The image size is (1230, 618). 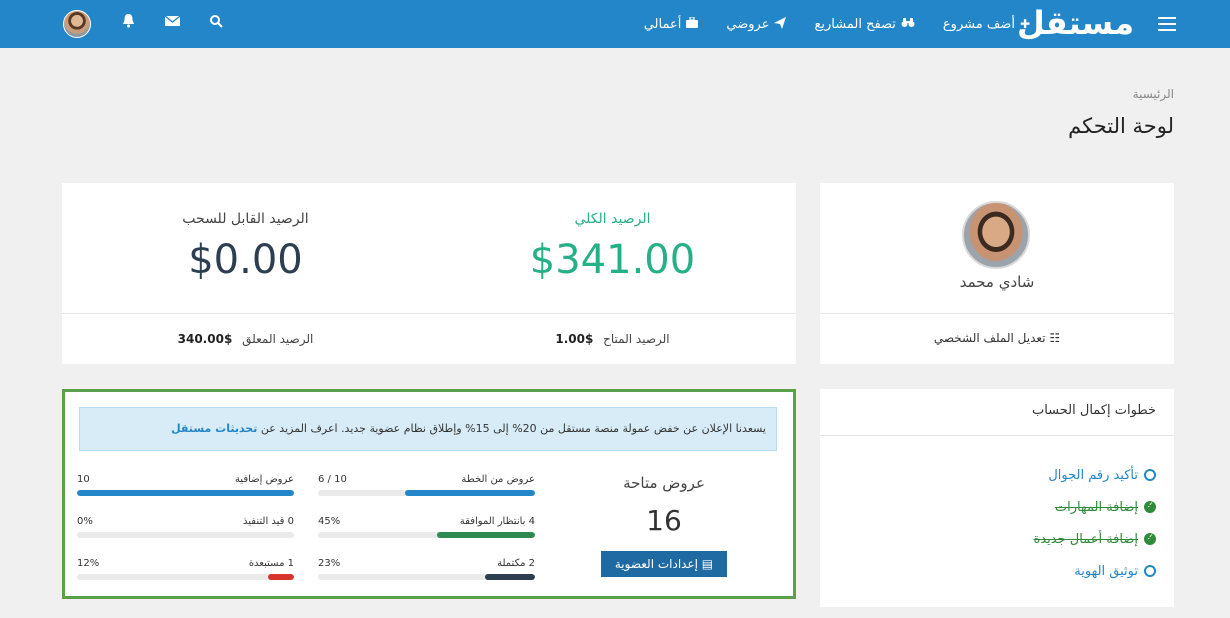 I want to click on profile-card: شادي محمد ☷ تعديل الملف الشخصي, so click(x=997, y=273).